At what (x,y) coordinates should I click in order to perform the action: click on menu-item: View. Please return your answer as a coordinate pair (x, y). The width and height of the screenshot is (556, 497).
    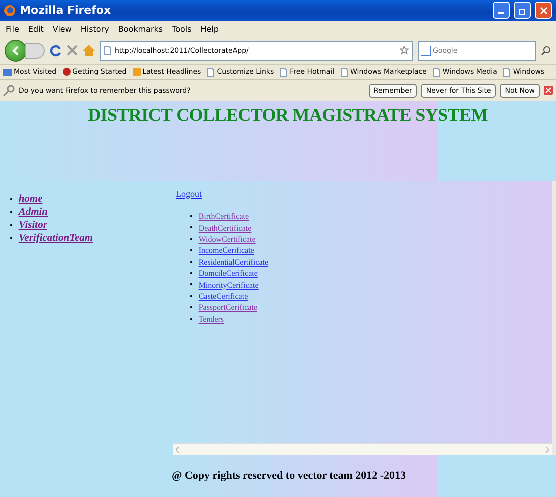
    Looking at the image, I should click on (62, 29).